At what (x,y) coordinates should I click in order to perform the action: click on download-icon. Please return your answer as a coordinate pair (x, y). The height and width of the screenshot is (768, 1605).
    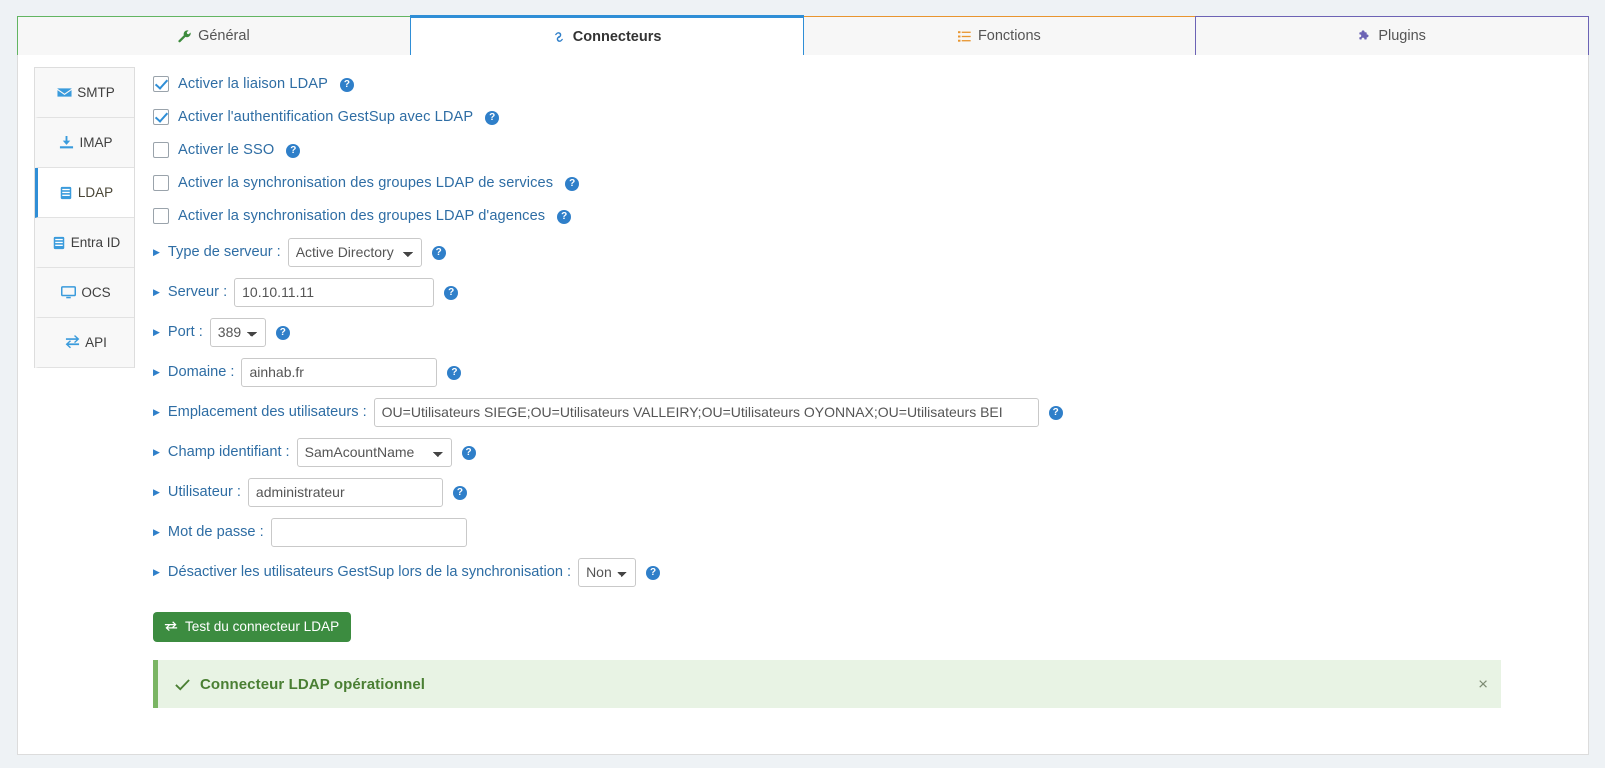
    Looking at the image, I should click on (66, 142).